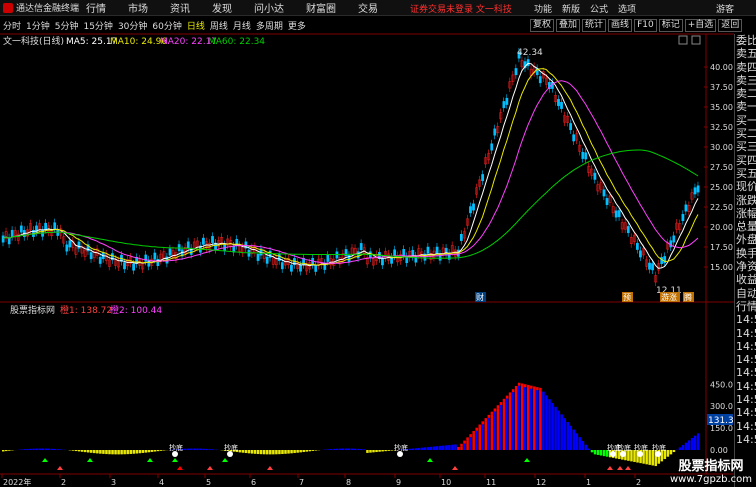 The height and width of the screenshot is (487, 756). I want to click on indicator-label-1: 橙1: 138.72, so click(86, 310).